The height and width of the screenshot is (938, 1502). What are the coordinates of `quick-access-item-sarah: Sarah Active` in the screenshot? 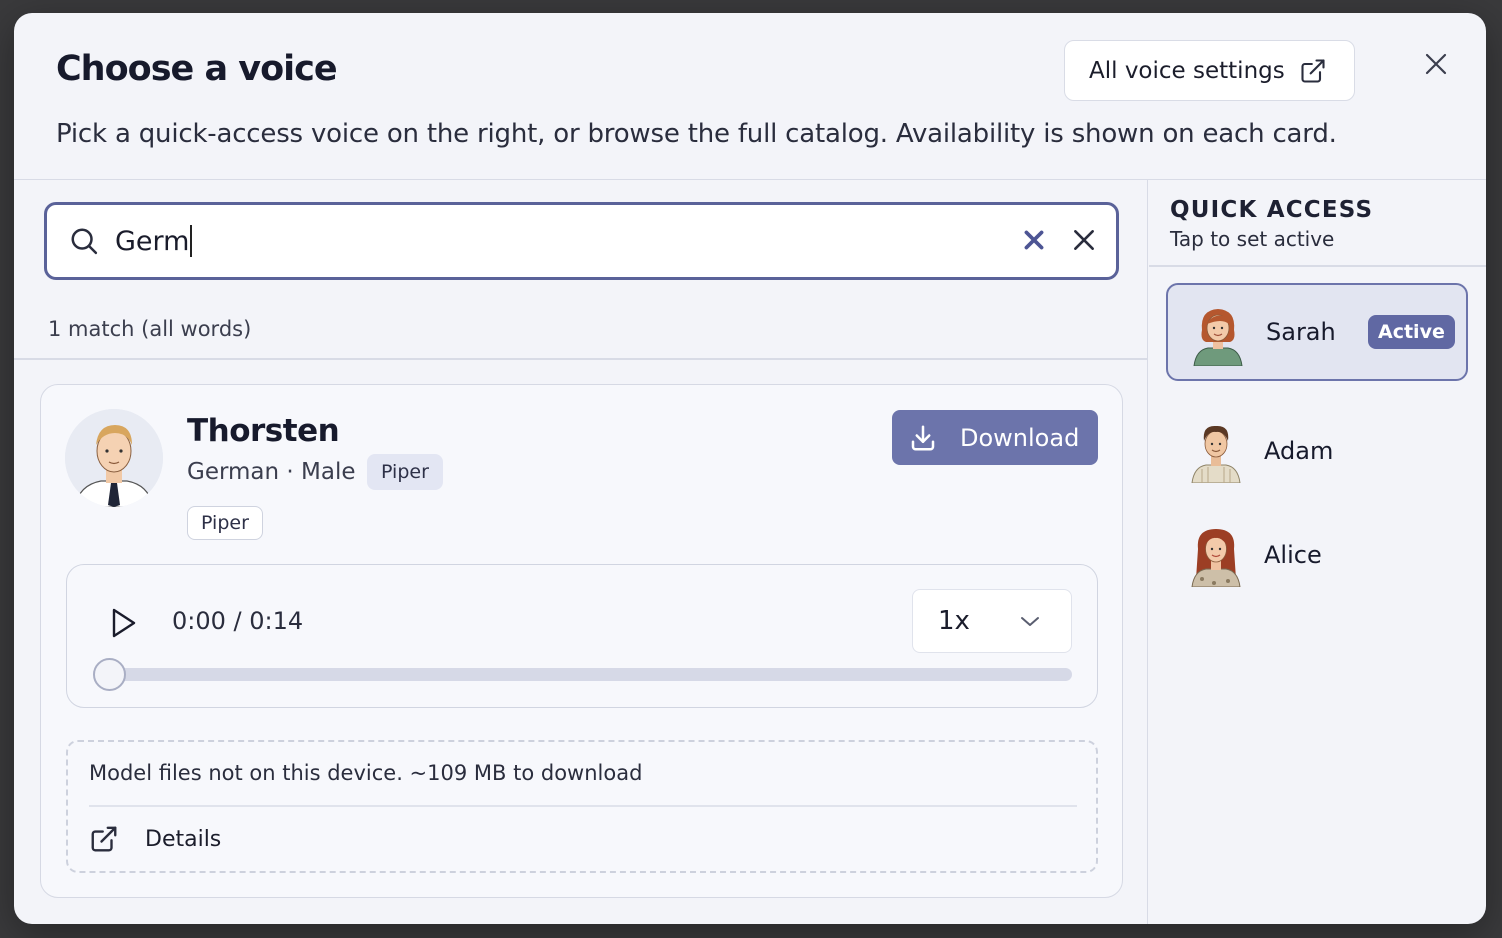 It's located at (1317, 332).